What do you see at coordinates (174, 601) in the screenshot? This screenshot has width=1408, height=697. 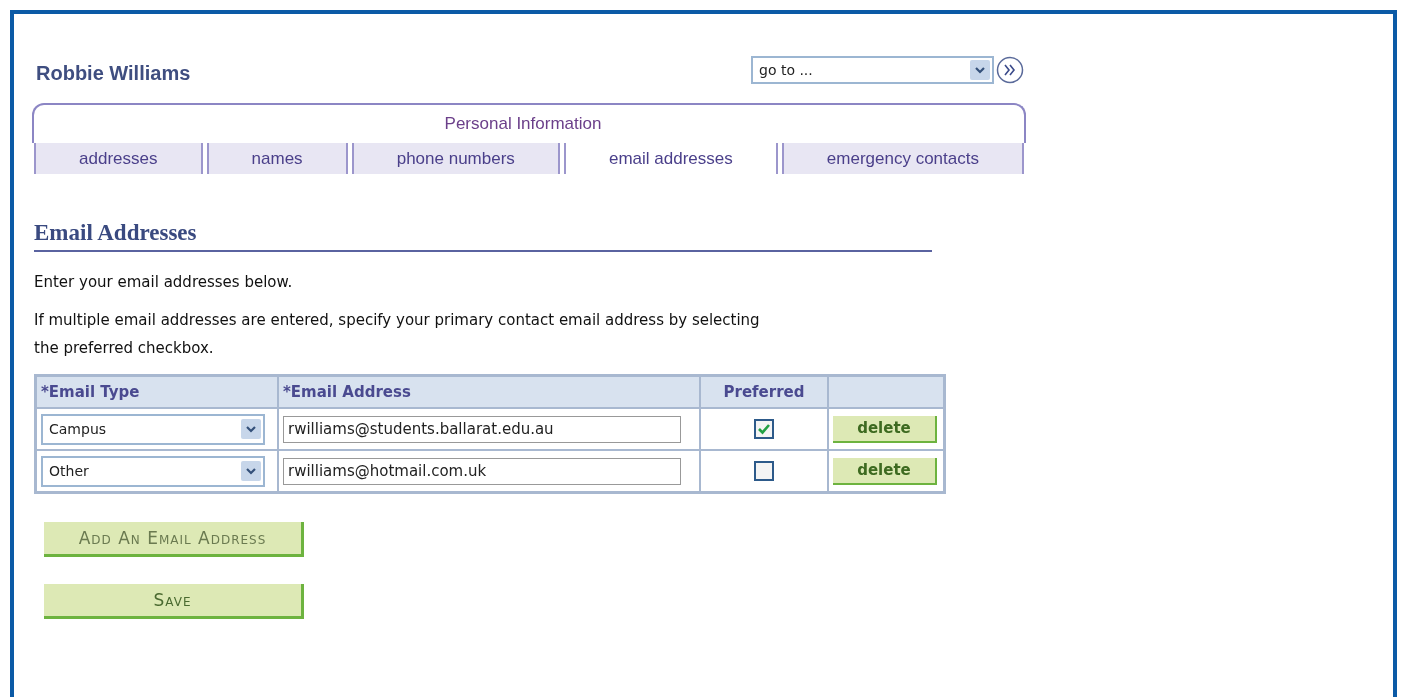 I see `action-button: Save` at bounding box center [174, 601].